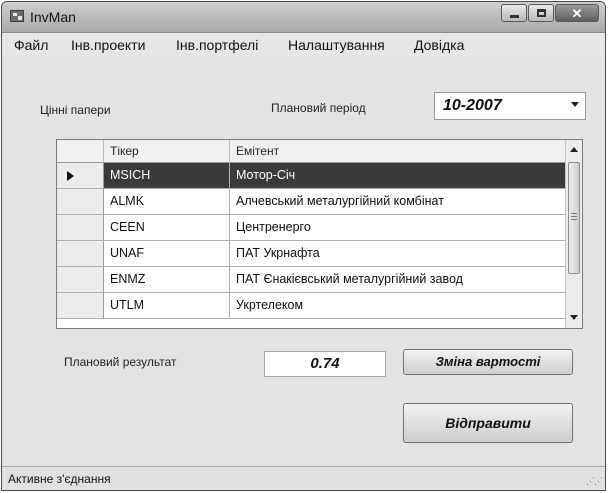 The width and height of the screenshot is (608, 493). What do you see at coordinates (167, 253) in the screenshot?
I see `ticker-cell: UNAF` at bounding box center [167, 253].